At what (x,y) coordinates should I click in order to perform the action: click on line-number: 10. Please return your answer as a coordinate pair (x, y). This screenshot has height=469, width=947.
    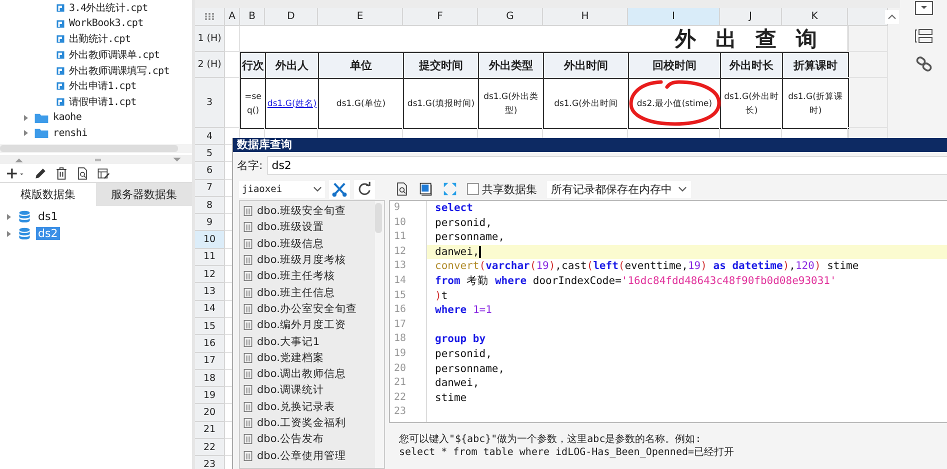
    Looking at the image, I should click on (401, 223).